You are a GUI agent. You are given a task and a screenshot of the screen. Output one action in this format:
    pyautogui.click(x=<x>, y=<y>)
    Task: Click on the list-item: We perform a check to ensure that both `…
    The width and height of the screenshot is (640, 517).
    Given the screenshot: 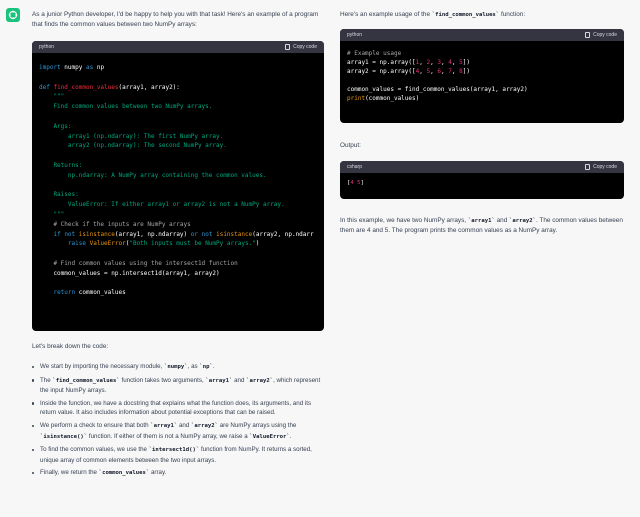 What is the action you would take?
    pyautogui.click(x=180, y=431)
    